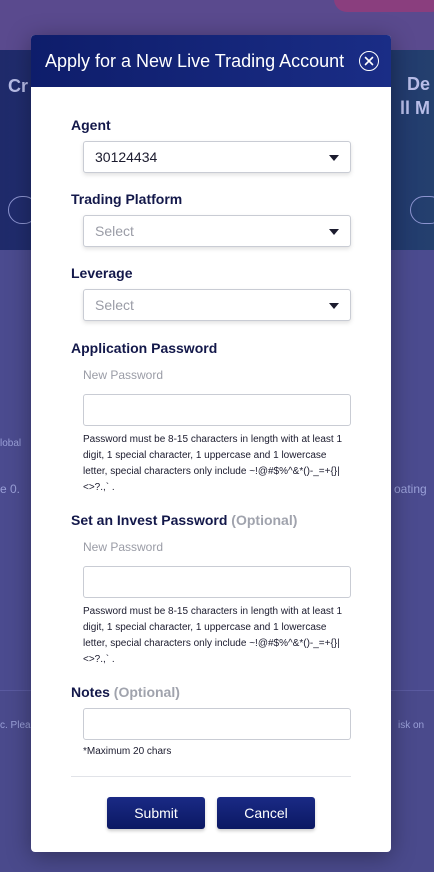 Image resolution: width=434 pixels, height=872 pixels. What do you see at coordinates (211, 692) in the screenshot?
I see `notes-label: Notes (Optional)` at bounding box center [211, 692].